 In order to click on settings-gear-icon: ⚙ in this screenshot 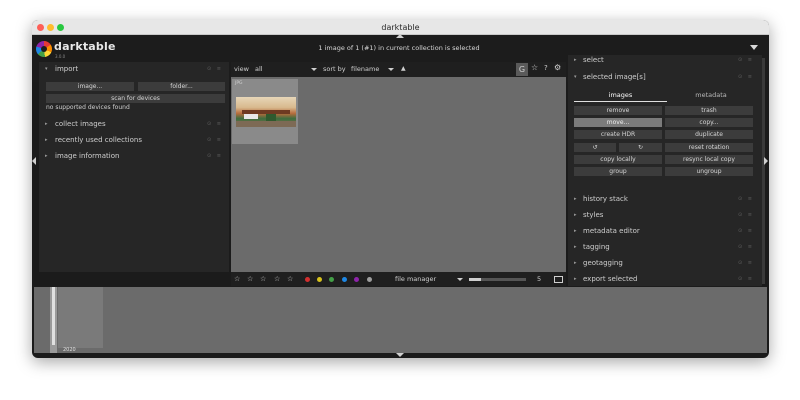, I will do `click(557, 67)`.